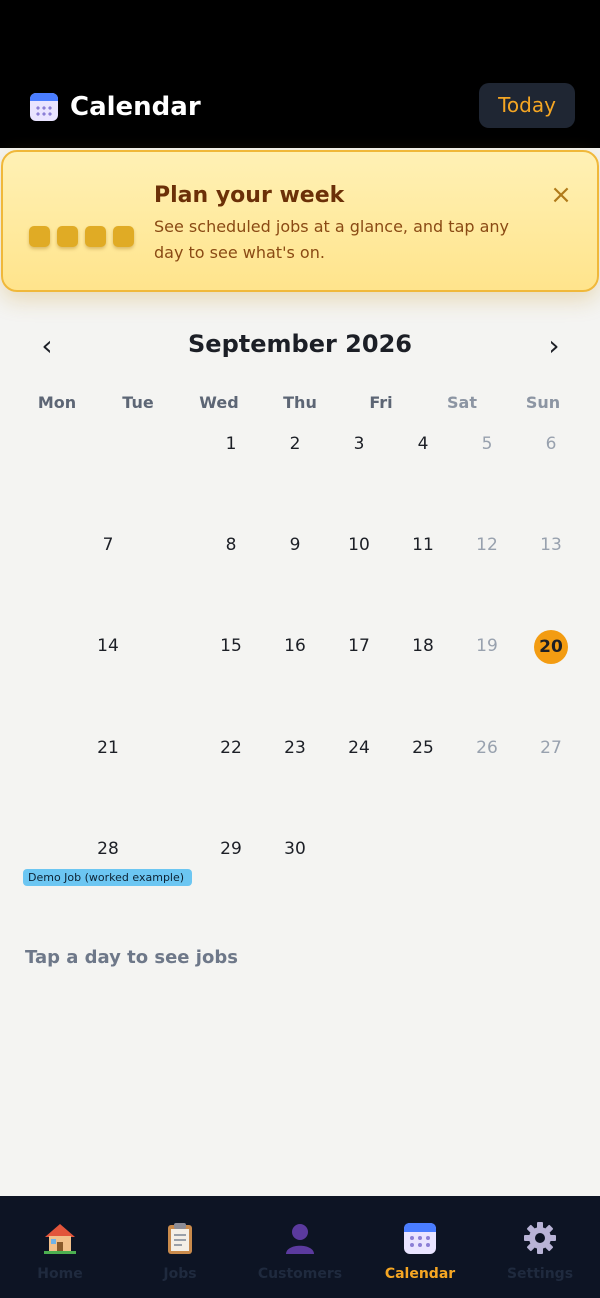  What do you see at coordinates (295, 748) in the screenshot?
I see `calendar-day: 23` at bounding box center [295, 748].